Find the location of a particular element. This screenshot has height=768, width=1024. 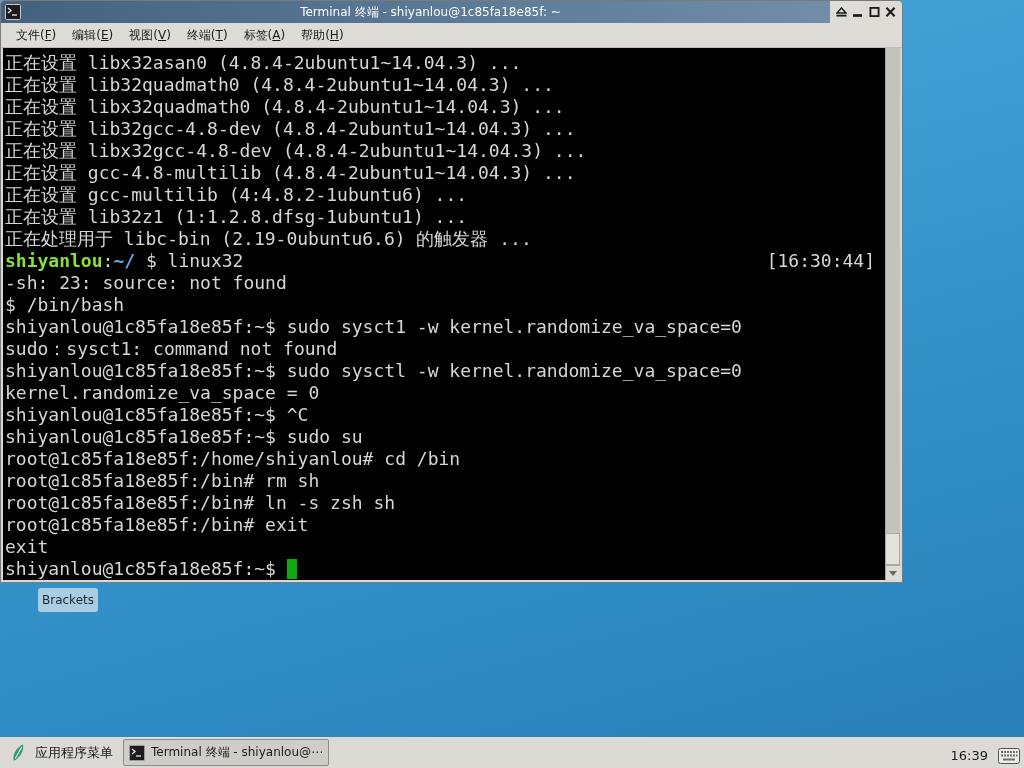

maximize-icon is located at coordinates (874, 12).